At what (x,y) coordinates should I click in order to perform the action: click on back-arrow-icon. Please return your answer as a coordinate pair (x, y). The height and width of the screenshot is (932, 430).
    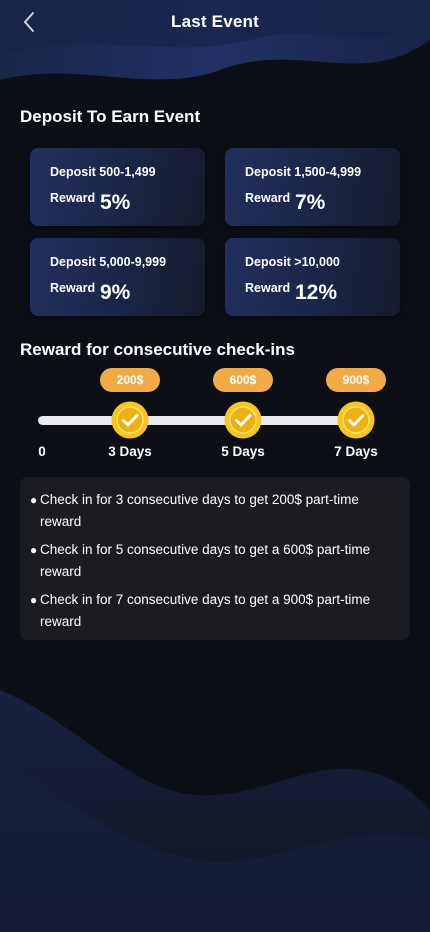
    Looking at the image, I should click on (30, 22).